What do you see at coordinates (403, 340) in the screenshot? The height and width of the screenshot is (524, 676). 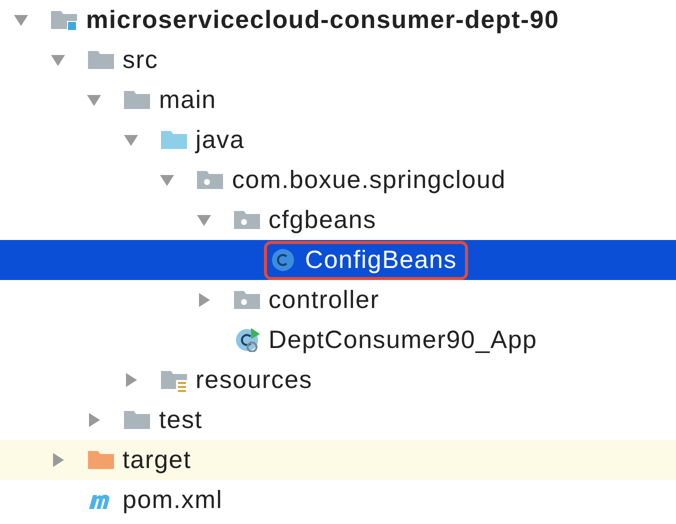 I see `tree-label: DeptConsumer90_App` at bounding box center [403, 340].